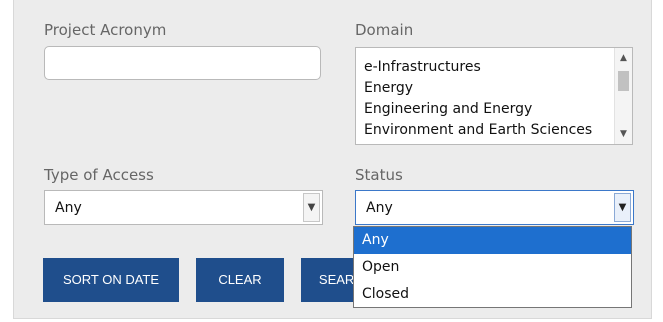 The height and width of the screenshot is (322, 663). Describe the element at coordinates (379, 208) in the screenshot. I see `status-value: Any` at that location.